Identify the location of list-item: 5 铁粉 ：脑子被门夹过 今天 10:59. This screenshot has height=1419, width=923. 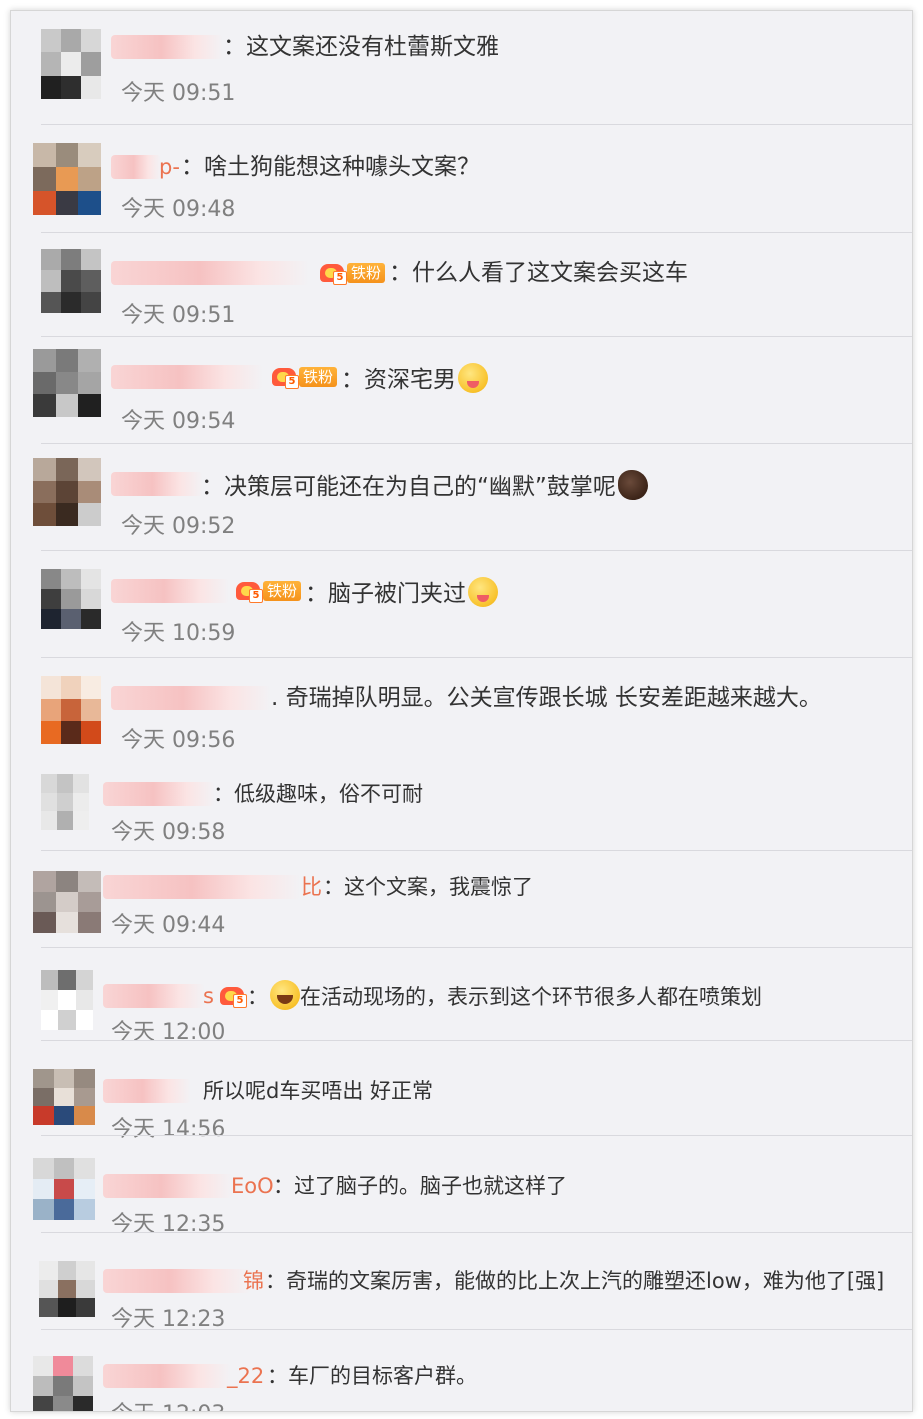
(461, 604).